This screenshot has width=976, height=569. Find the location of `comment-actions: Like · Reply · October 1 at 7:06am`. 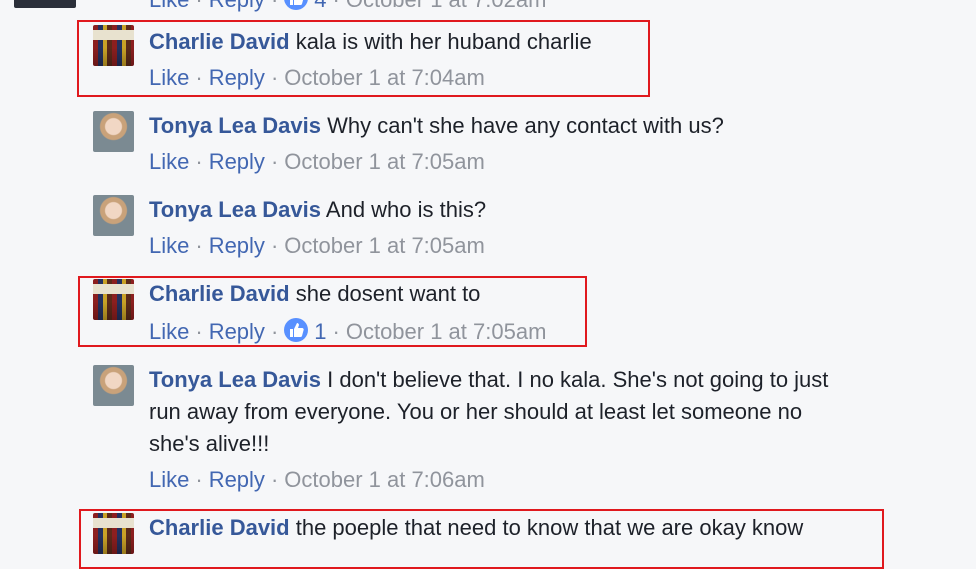

comment-actions: Like · Reply · October 1 at 7:06am is located at coordinates (317, 480).